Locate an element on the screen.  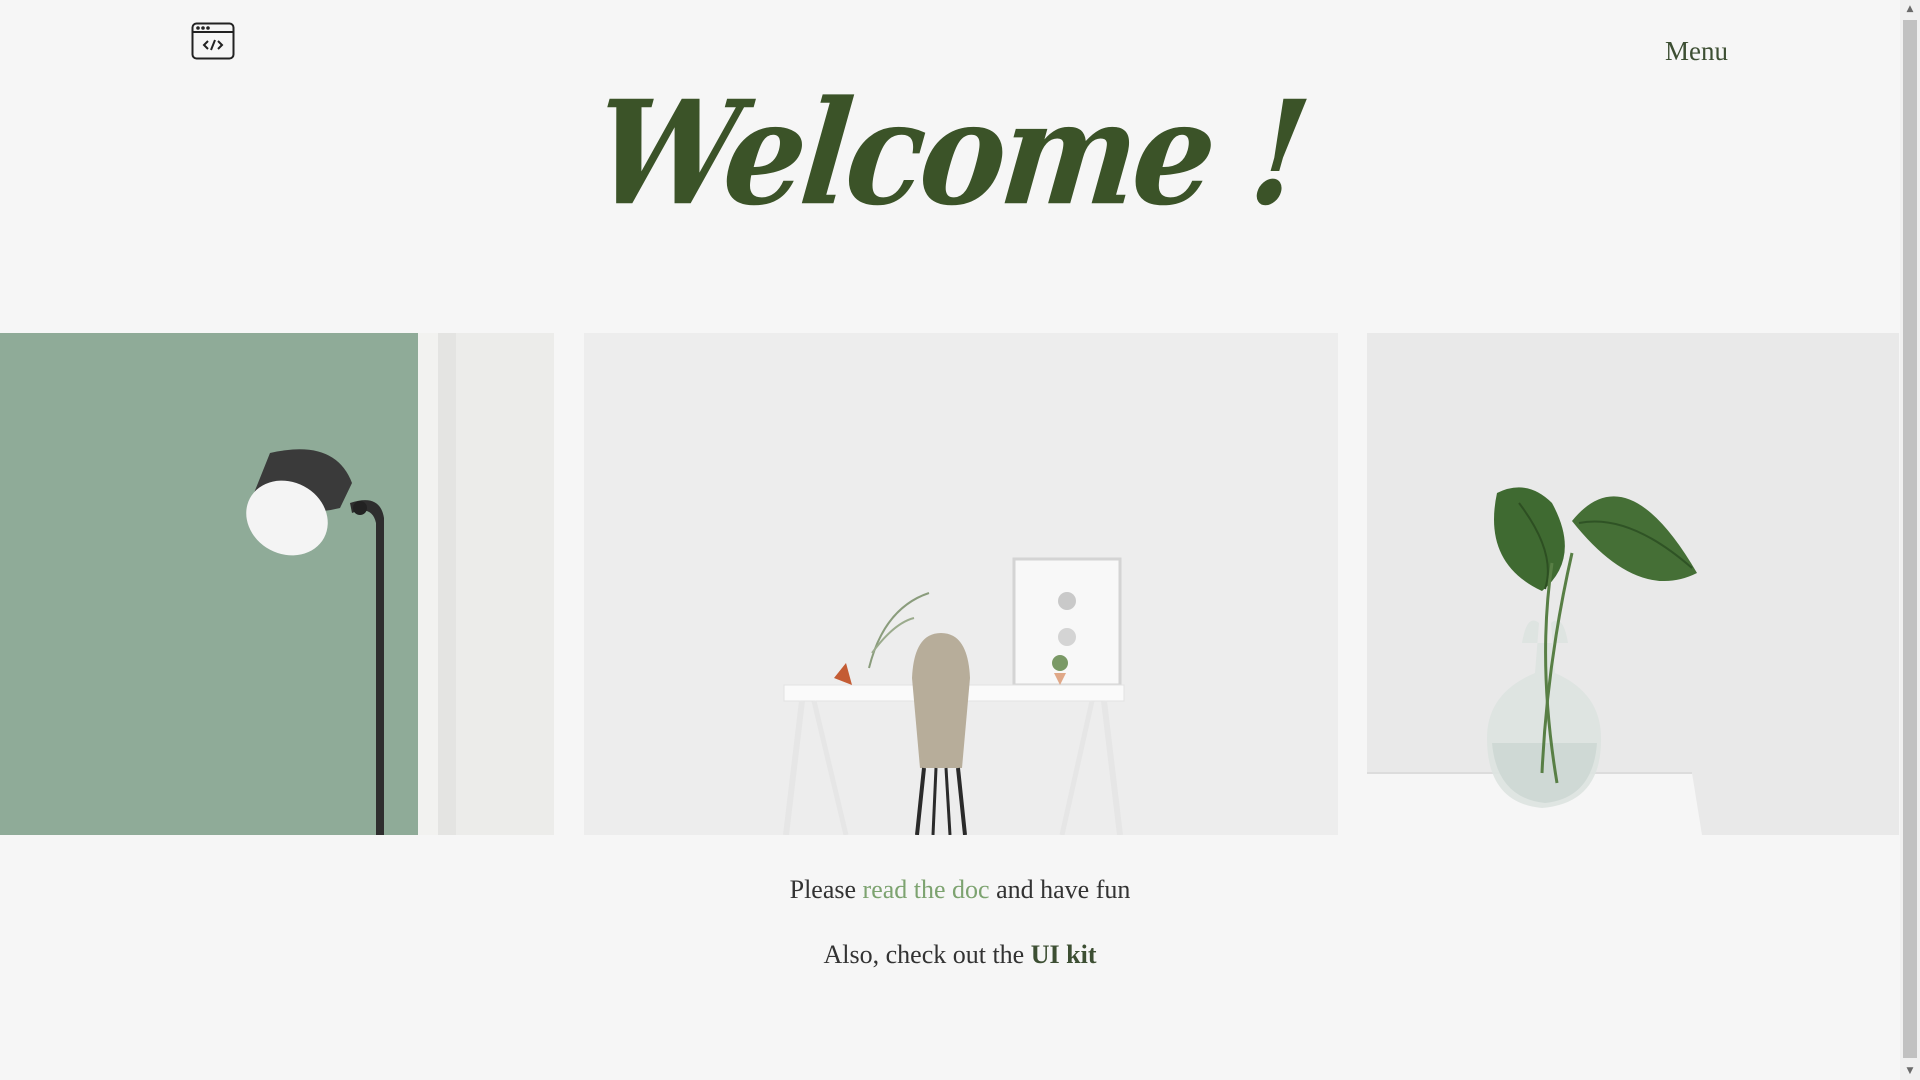
scrollbar-thumb is located at coordinates (1910, 539).